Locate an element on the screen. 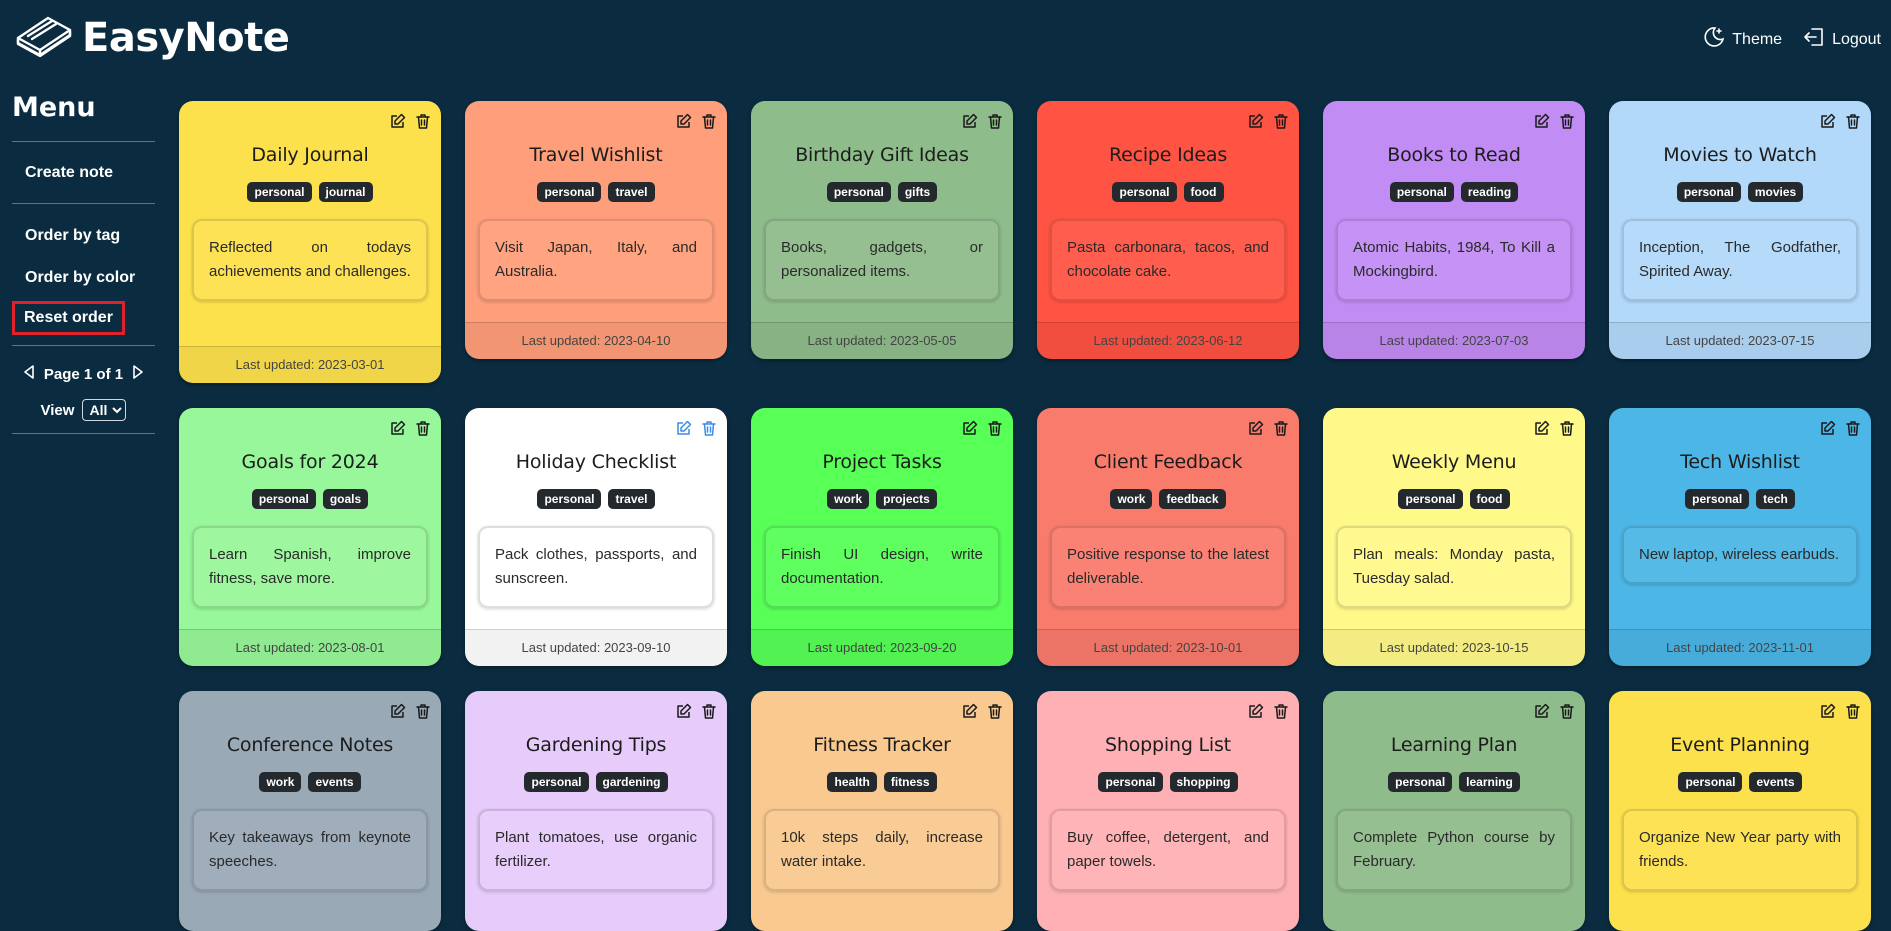 This screenshot has width=1891, height=931. note-content: Complete Python course by February. is located at coordinates (1454, 850).